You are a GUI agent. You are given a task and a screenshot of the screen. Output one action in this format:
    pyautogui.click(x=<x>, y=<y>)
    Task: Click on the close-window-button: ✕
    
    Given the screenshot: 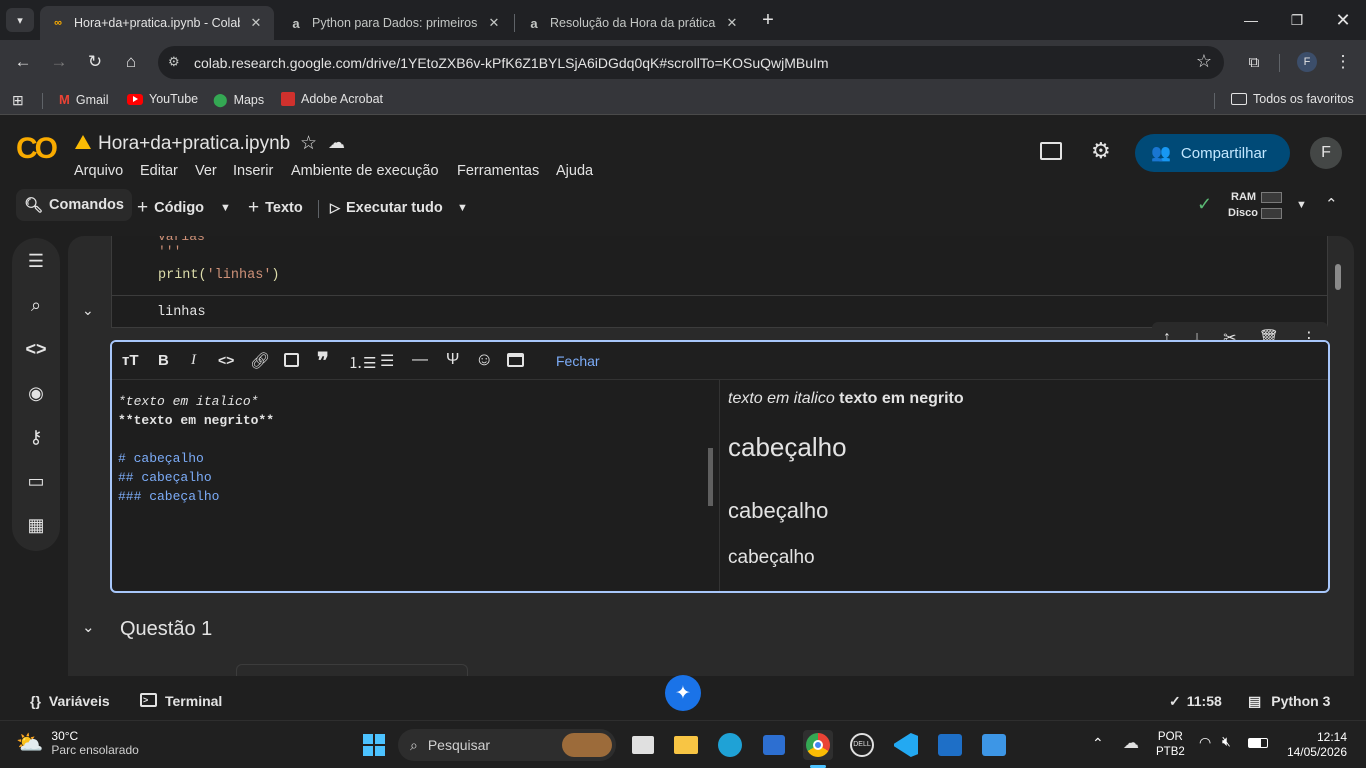 What is the action you would take?
    pyautogui.click(x=1343, y=20)
    